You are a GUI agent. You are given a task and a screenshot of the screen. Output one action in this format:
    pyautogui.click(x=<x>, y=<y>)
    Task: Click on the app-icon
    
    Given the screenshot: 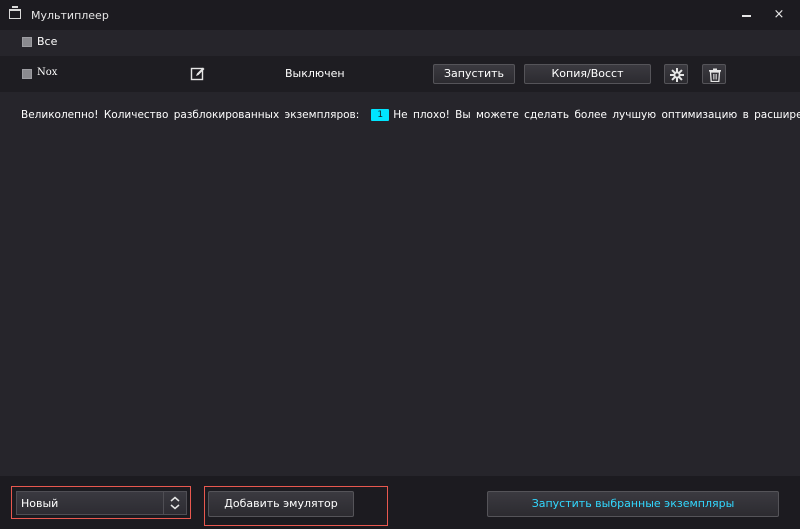 What is the action you would take?
    pyautogui.click(x=15, y=12)
    